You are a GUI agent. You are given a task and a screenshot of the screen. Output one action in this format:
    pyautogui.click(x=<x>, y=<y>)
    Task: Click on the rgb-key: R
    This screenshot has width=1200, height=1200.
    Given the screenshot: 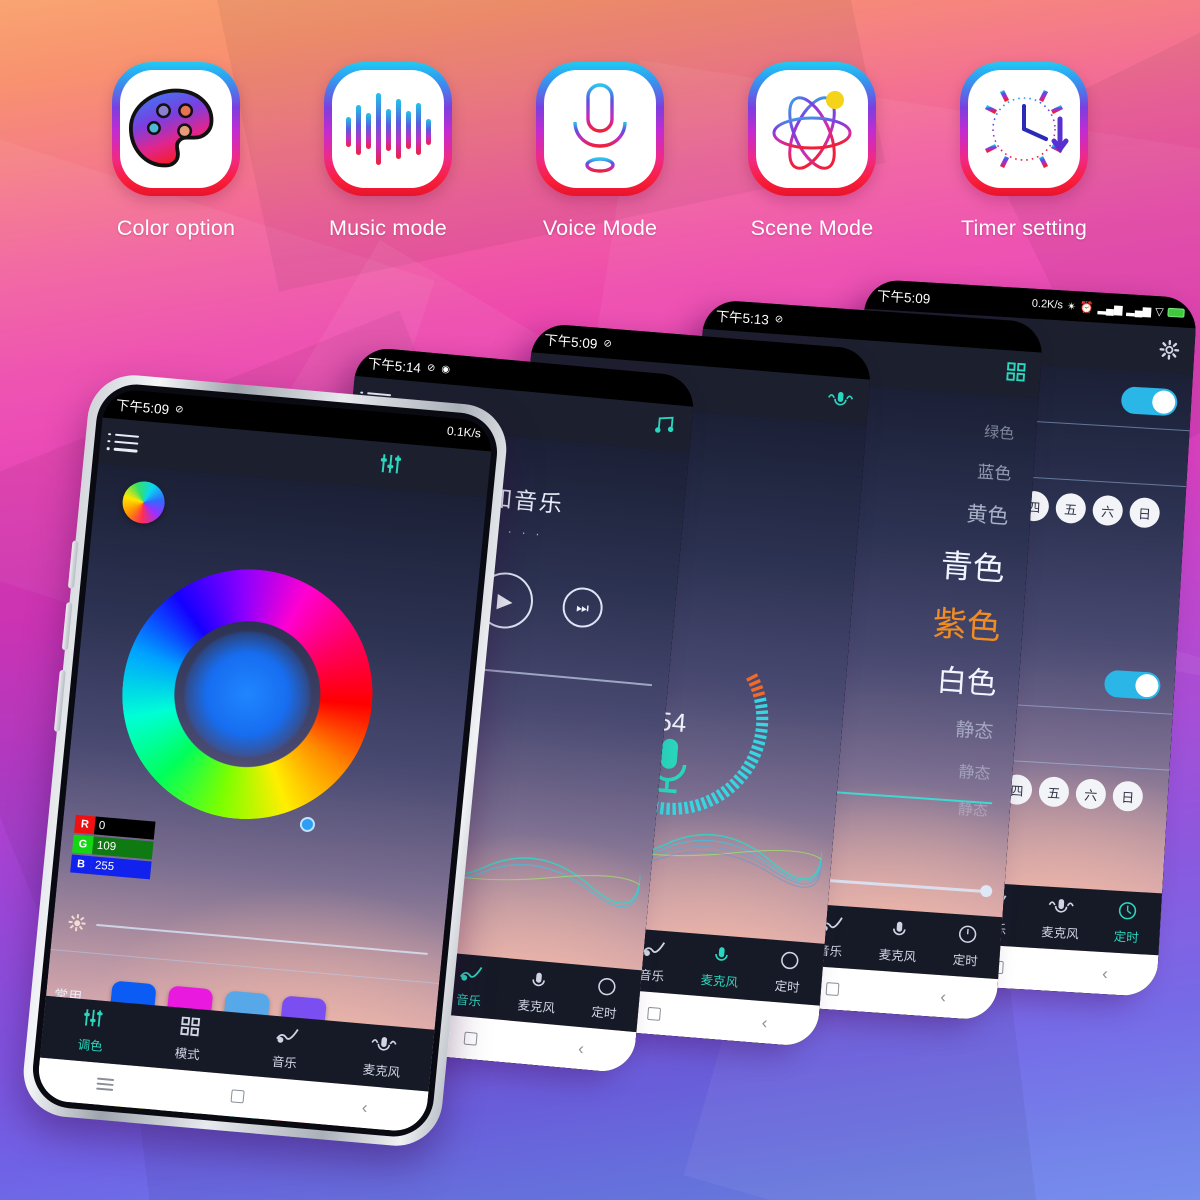 What is the action you would take?
    pyautogui.click(x=85, y=824)
    